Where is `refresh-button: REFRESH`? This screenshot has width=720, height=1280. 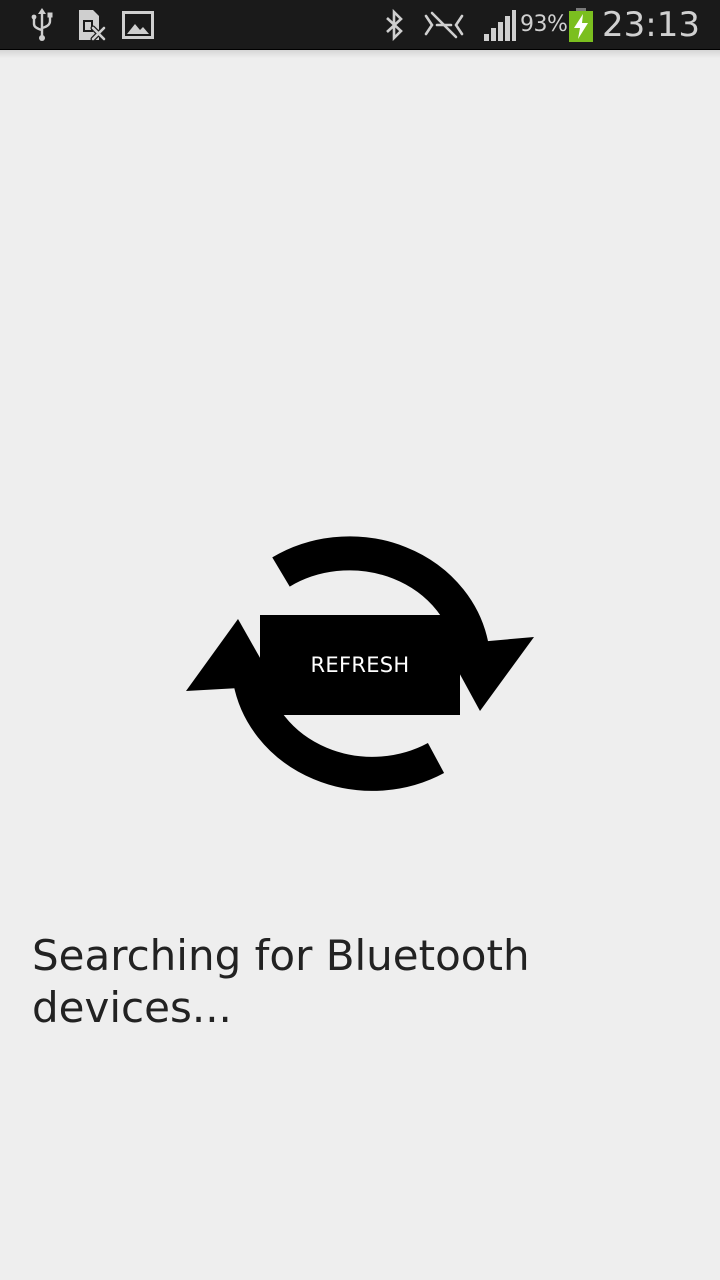 refresh-button: REFRESH is located at coordinates (360, 665).